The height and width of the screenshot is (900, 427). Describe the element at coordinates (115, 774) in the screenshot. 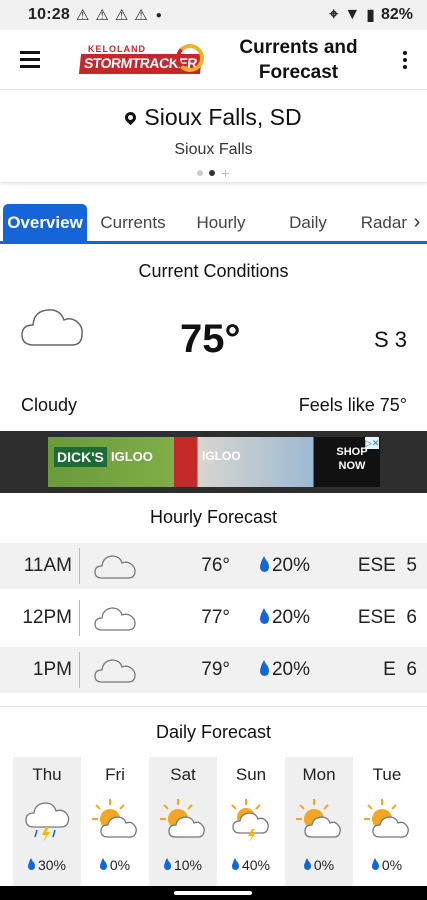

I see `day-name: Fri` at that location.